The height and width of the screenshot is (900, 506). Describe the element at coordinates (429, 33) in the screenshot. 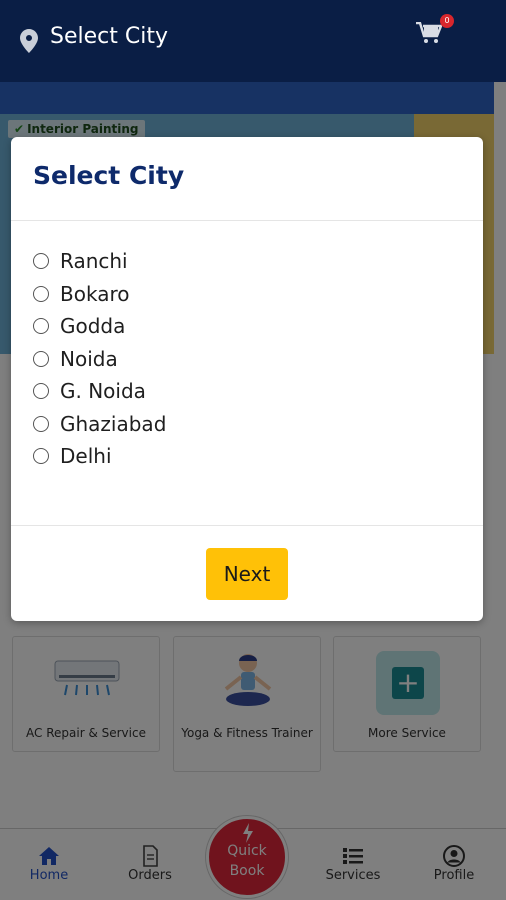

I see `cart-icon` at that location.